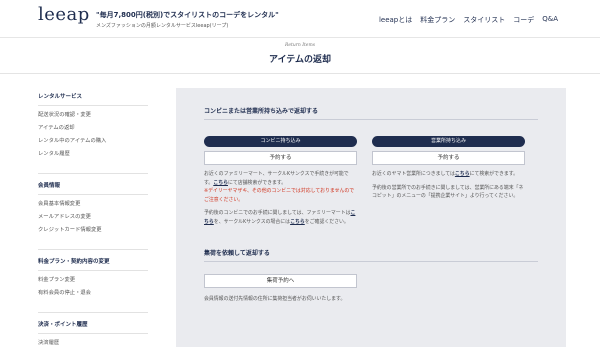 The width and height of the screenshot is (600, 347). What do you see at coordinates (279, 195) in the screenshot?
I see `convenience-warning: ※デイリーヤマザキ、その他のコンビニでは対応しておりませんのでご注意ください。` at bounding box center [279, 195].